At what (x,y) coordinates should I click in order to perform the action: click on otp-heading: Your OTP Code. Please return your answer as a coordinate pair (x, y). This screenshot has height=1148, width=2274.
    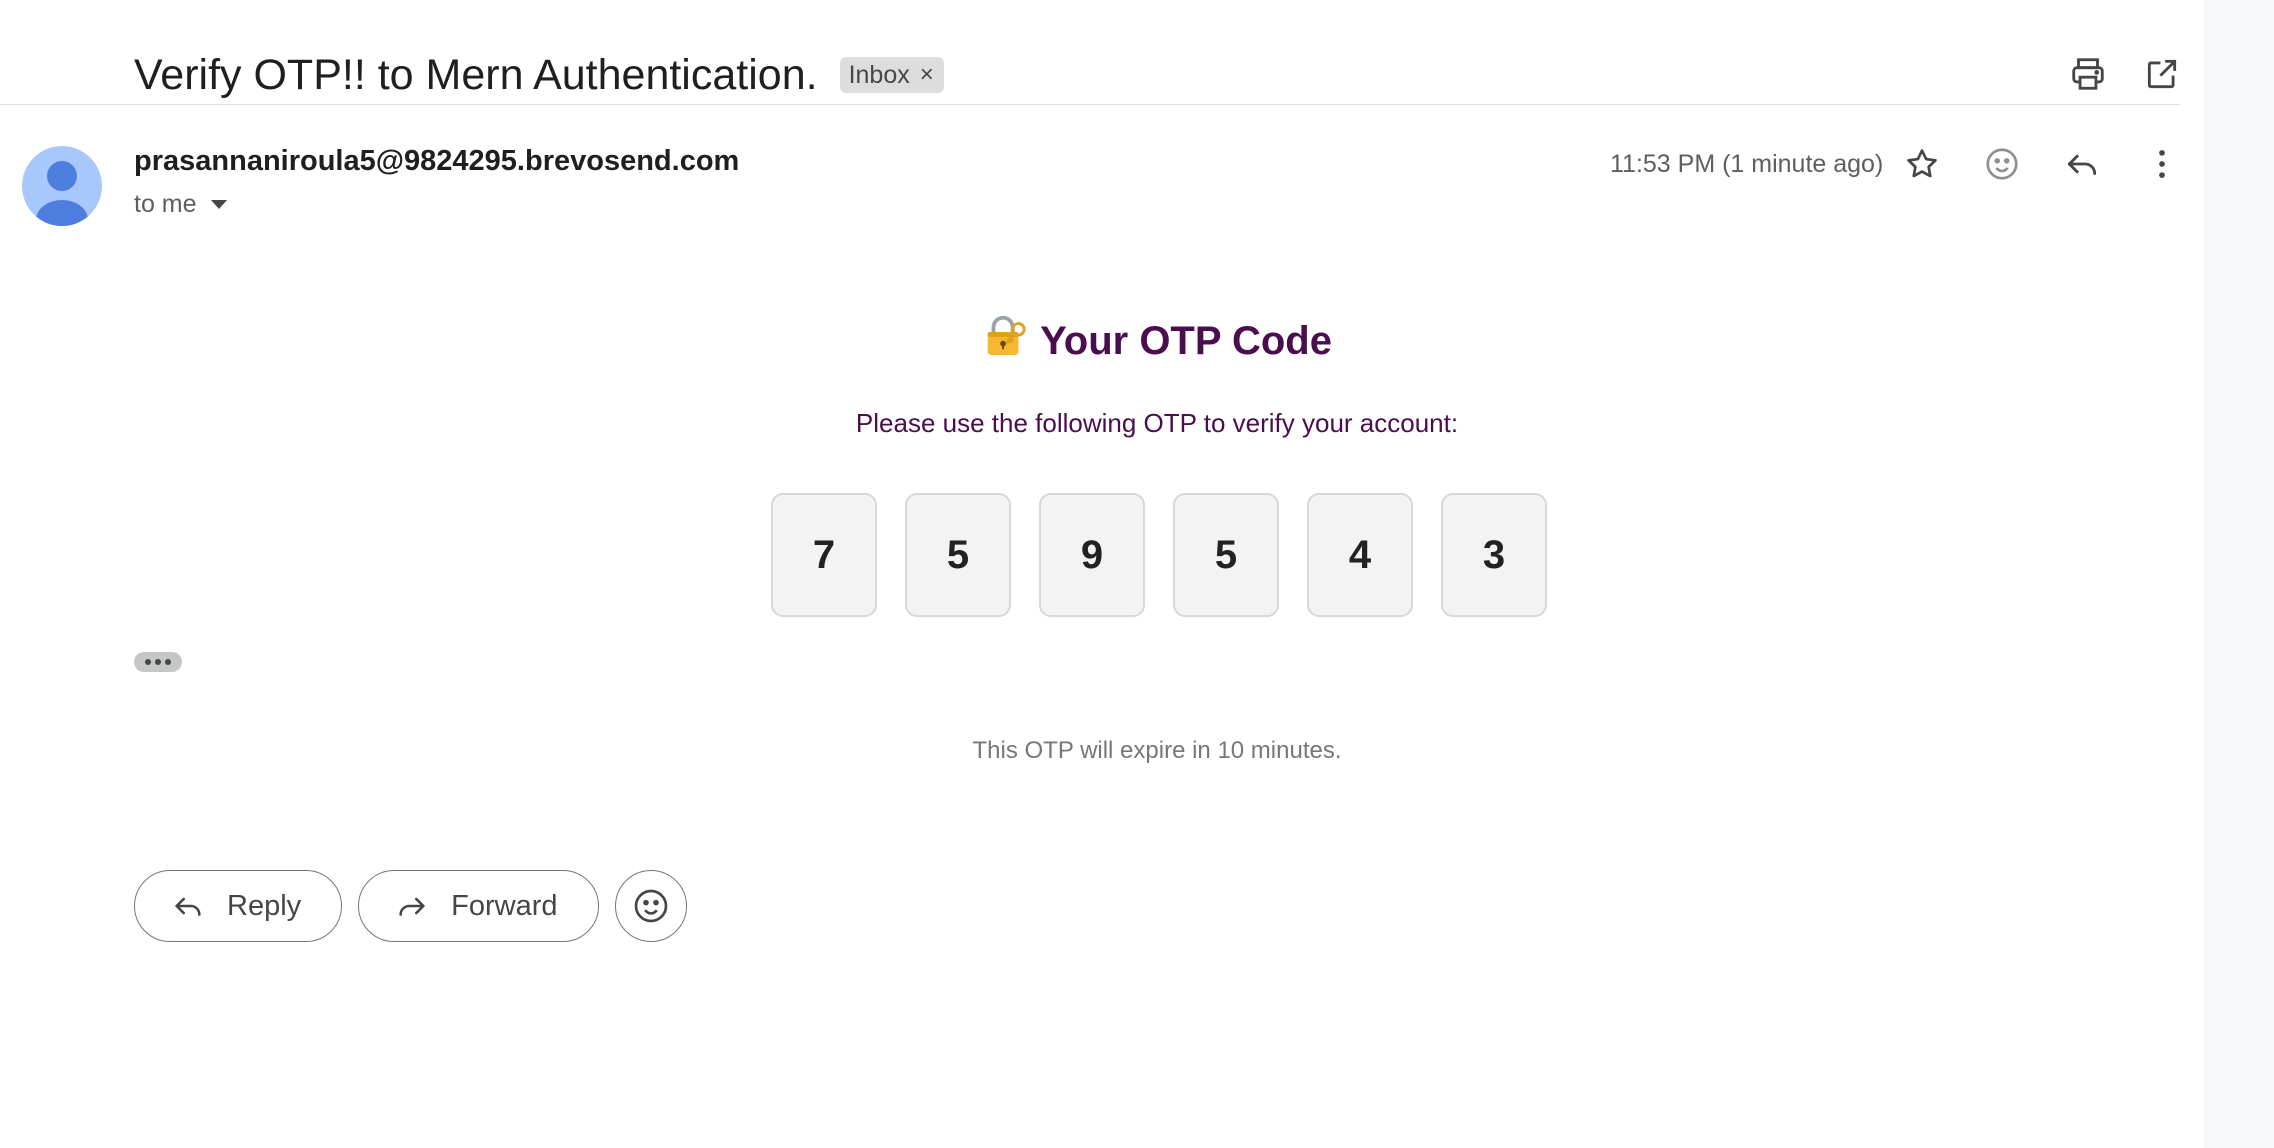
    Looking at the image, I should click on (1137, 340).